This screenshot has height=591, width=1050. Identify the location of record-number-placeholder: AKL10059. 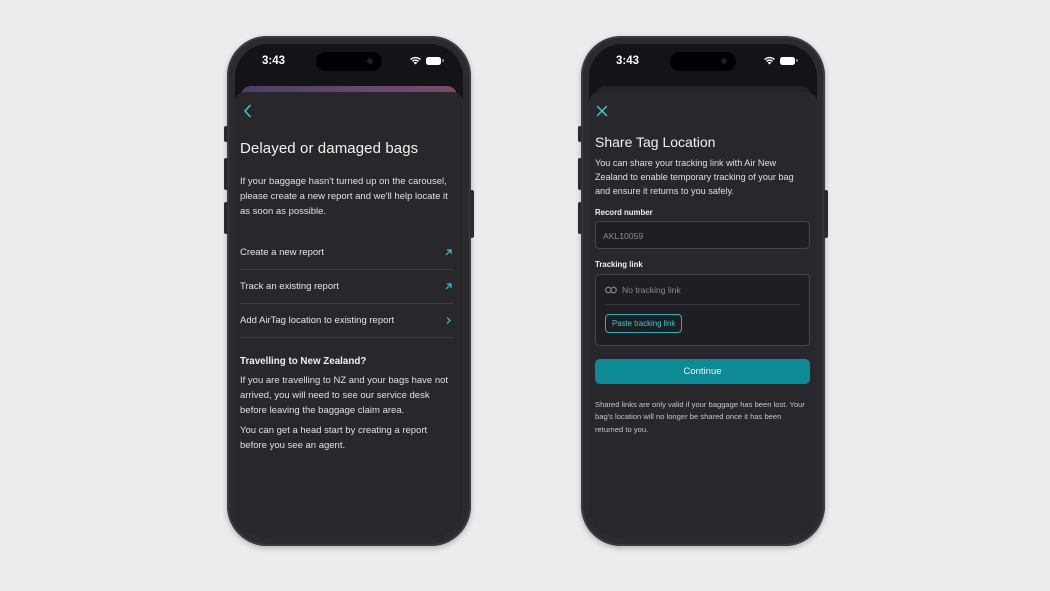
(623, 236).